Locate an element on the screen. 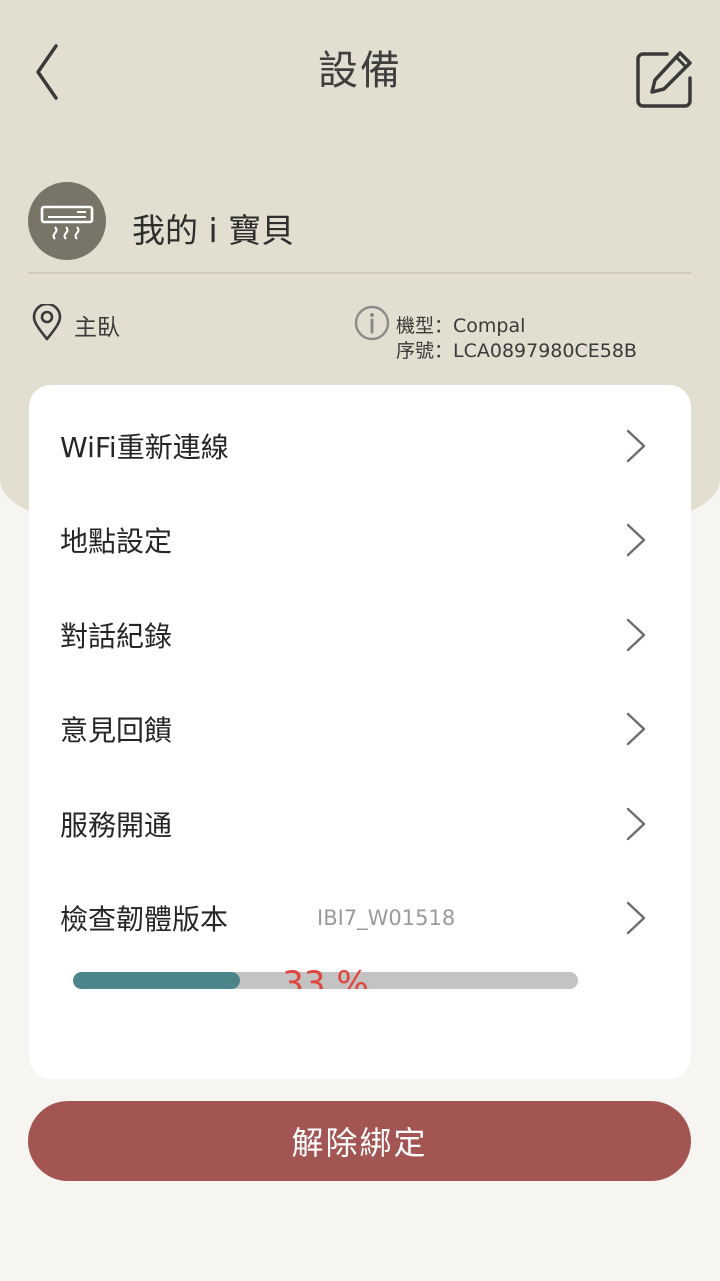 Image resolution: width=720 pixels, height=1281 pixels. firmware-version: IBI7_W01518 is located at coordinates (386, 918).